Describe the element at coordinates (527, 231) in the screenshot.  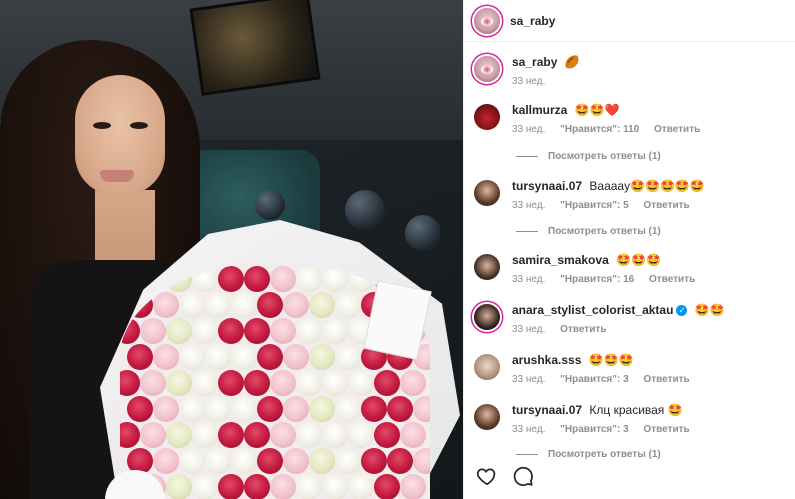
I see `replies-divider` at that location.